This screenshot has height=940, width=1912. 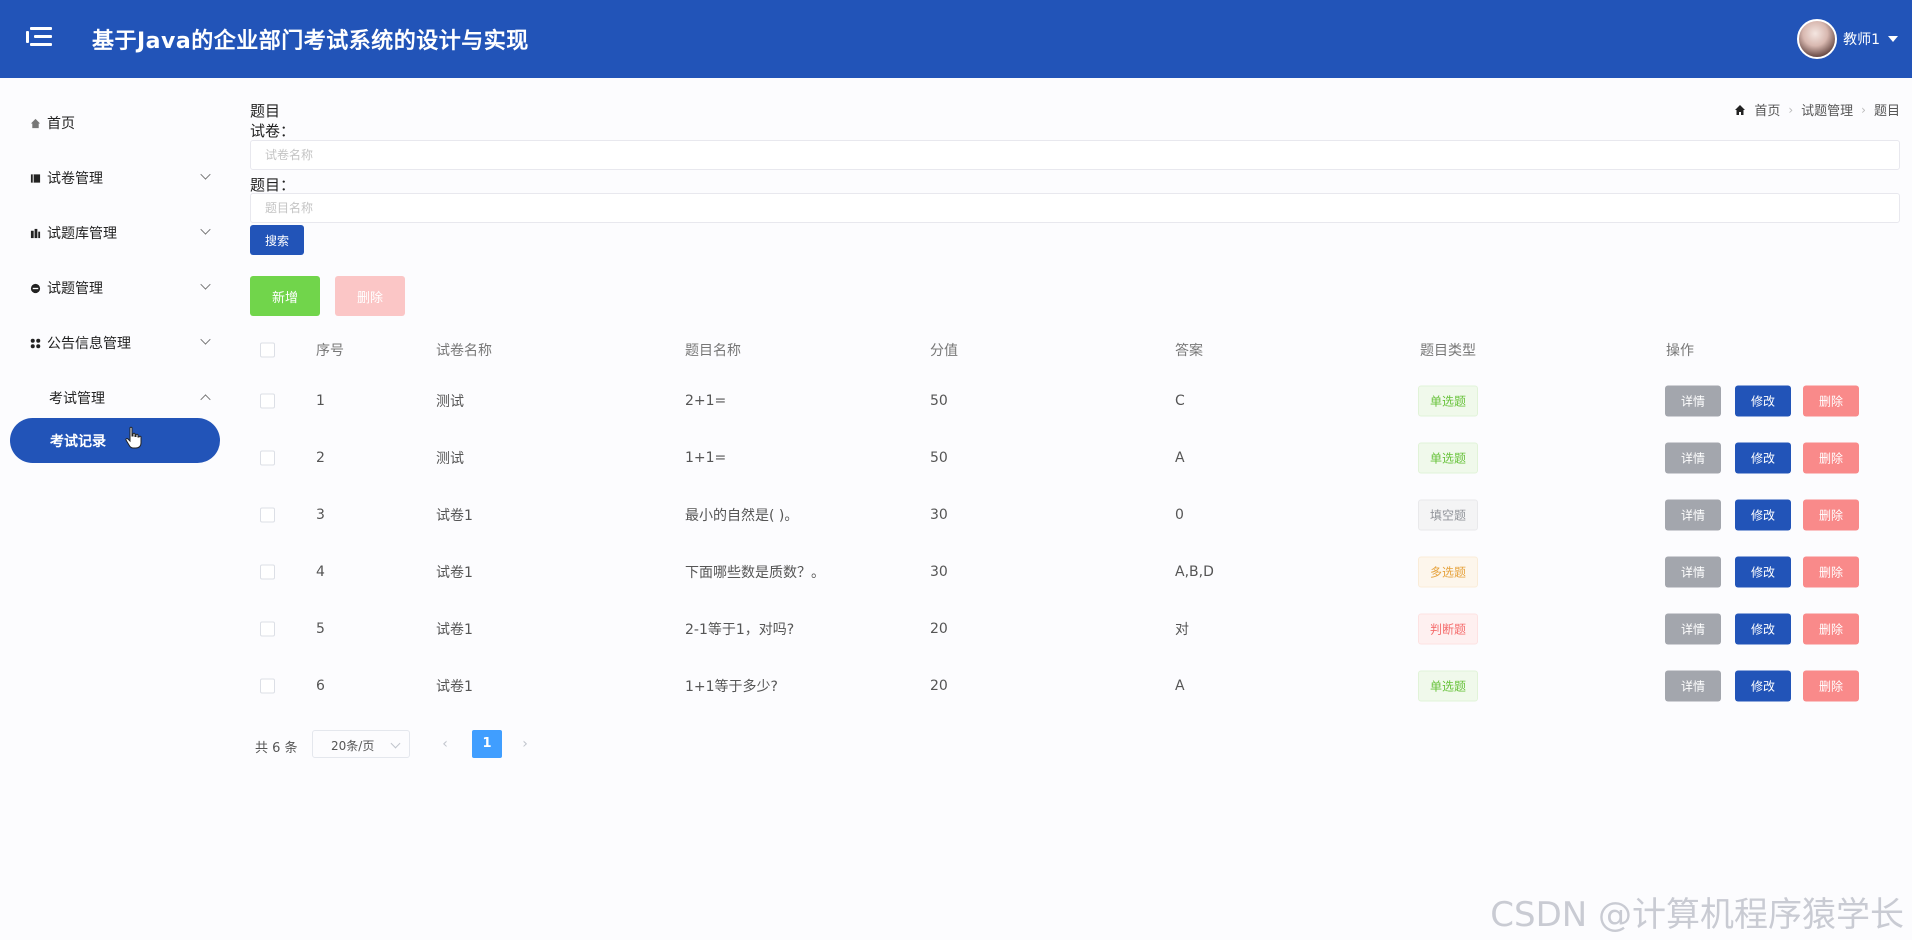 I want to click on sidebar-item-question-bank: 试题库管理, so click(x=120, y=233).